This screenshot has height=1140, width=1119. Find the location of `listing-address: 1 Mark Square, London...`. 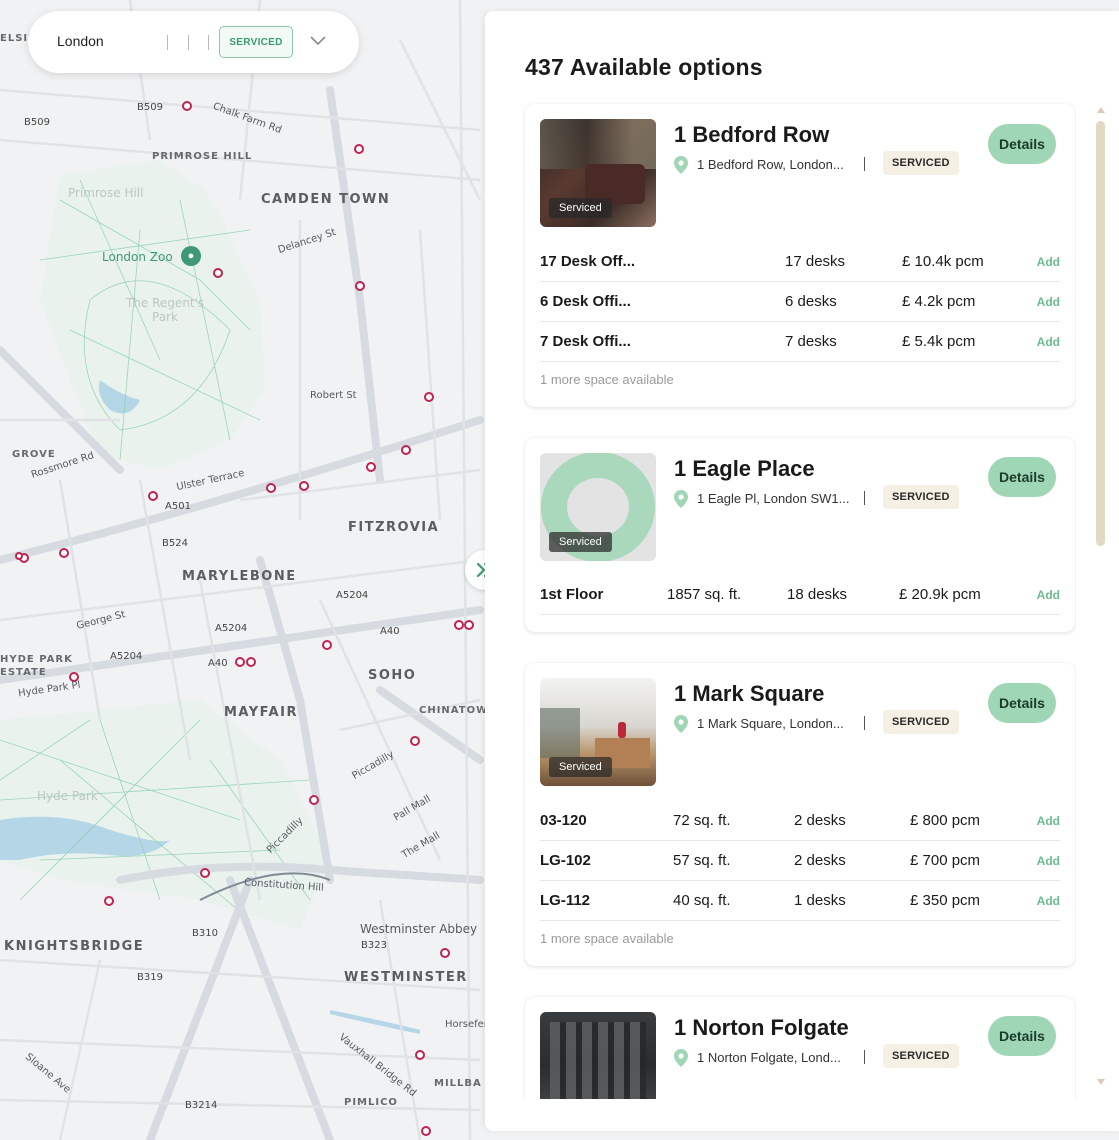

listing-address: 1 Mark Square, London... is located at coordinates (770, 723).